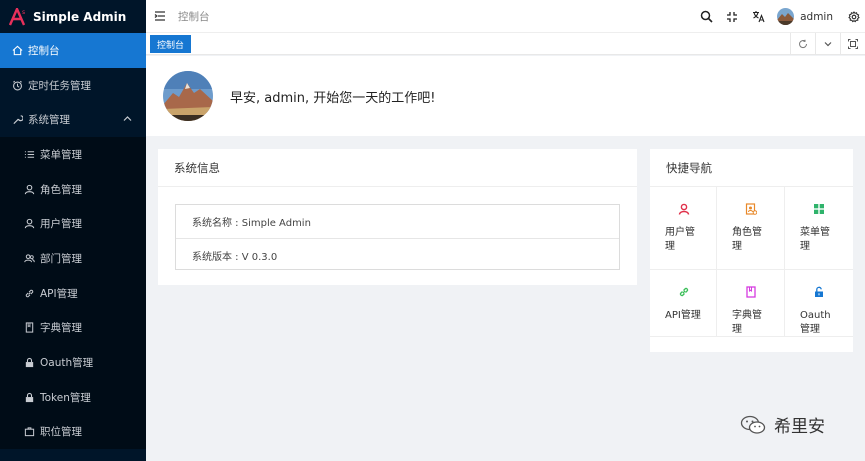 This screenshot has height=461, width=865. I want to click on header-actions: admin, so click(779, 16).